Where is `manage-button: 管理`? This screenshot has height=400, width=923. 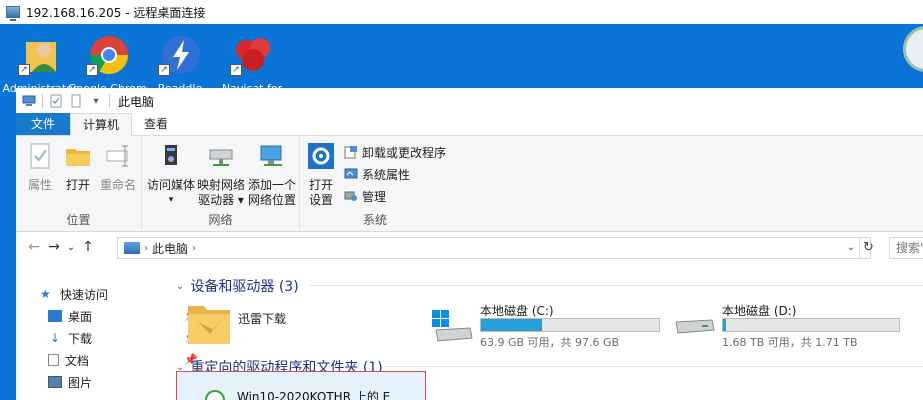 manage-button: 管理 is located at coordinates (365, 196).